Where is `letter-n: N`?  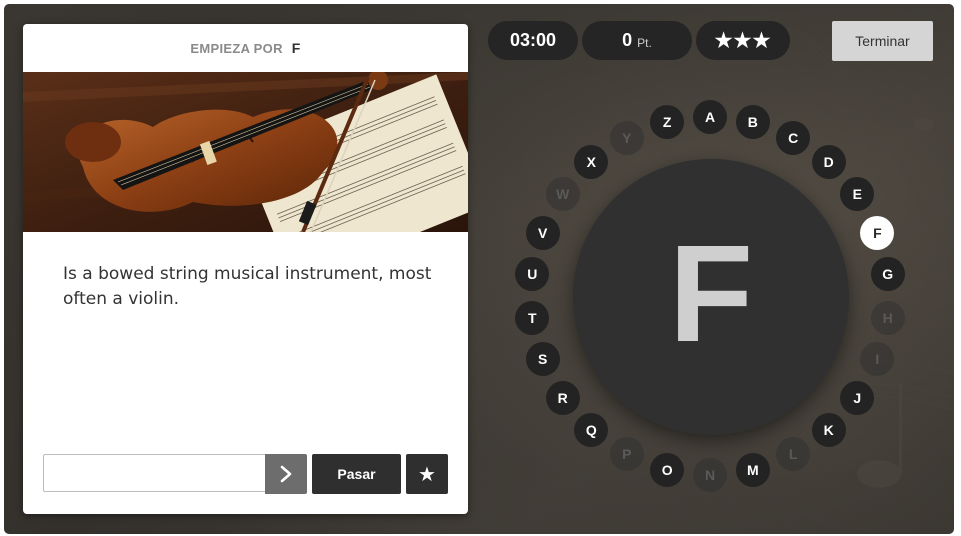 letter-n: N is located at coordinates (710, 475).